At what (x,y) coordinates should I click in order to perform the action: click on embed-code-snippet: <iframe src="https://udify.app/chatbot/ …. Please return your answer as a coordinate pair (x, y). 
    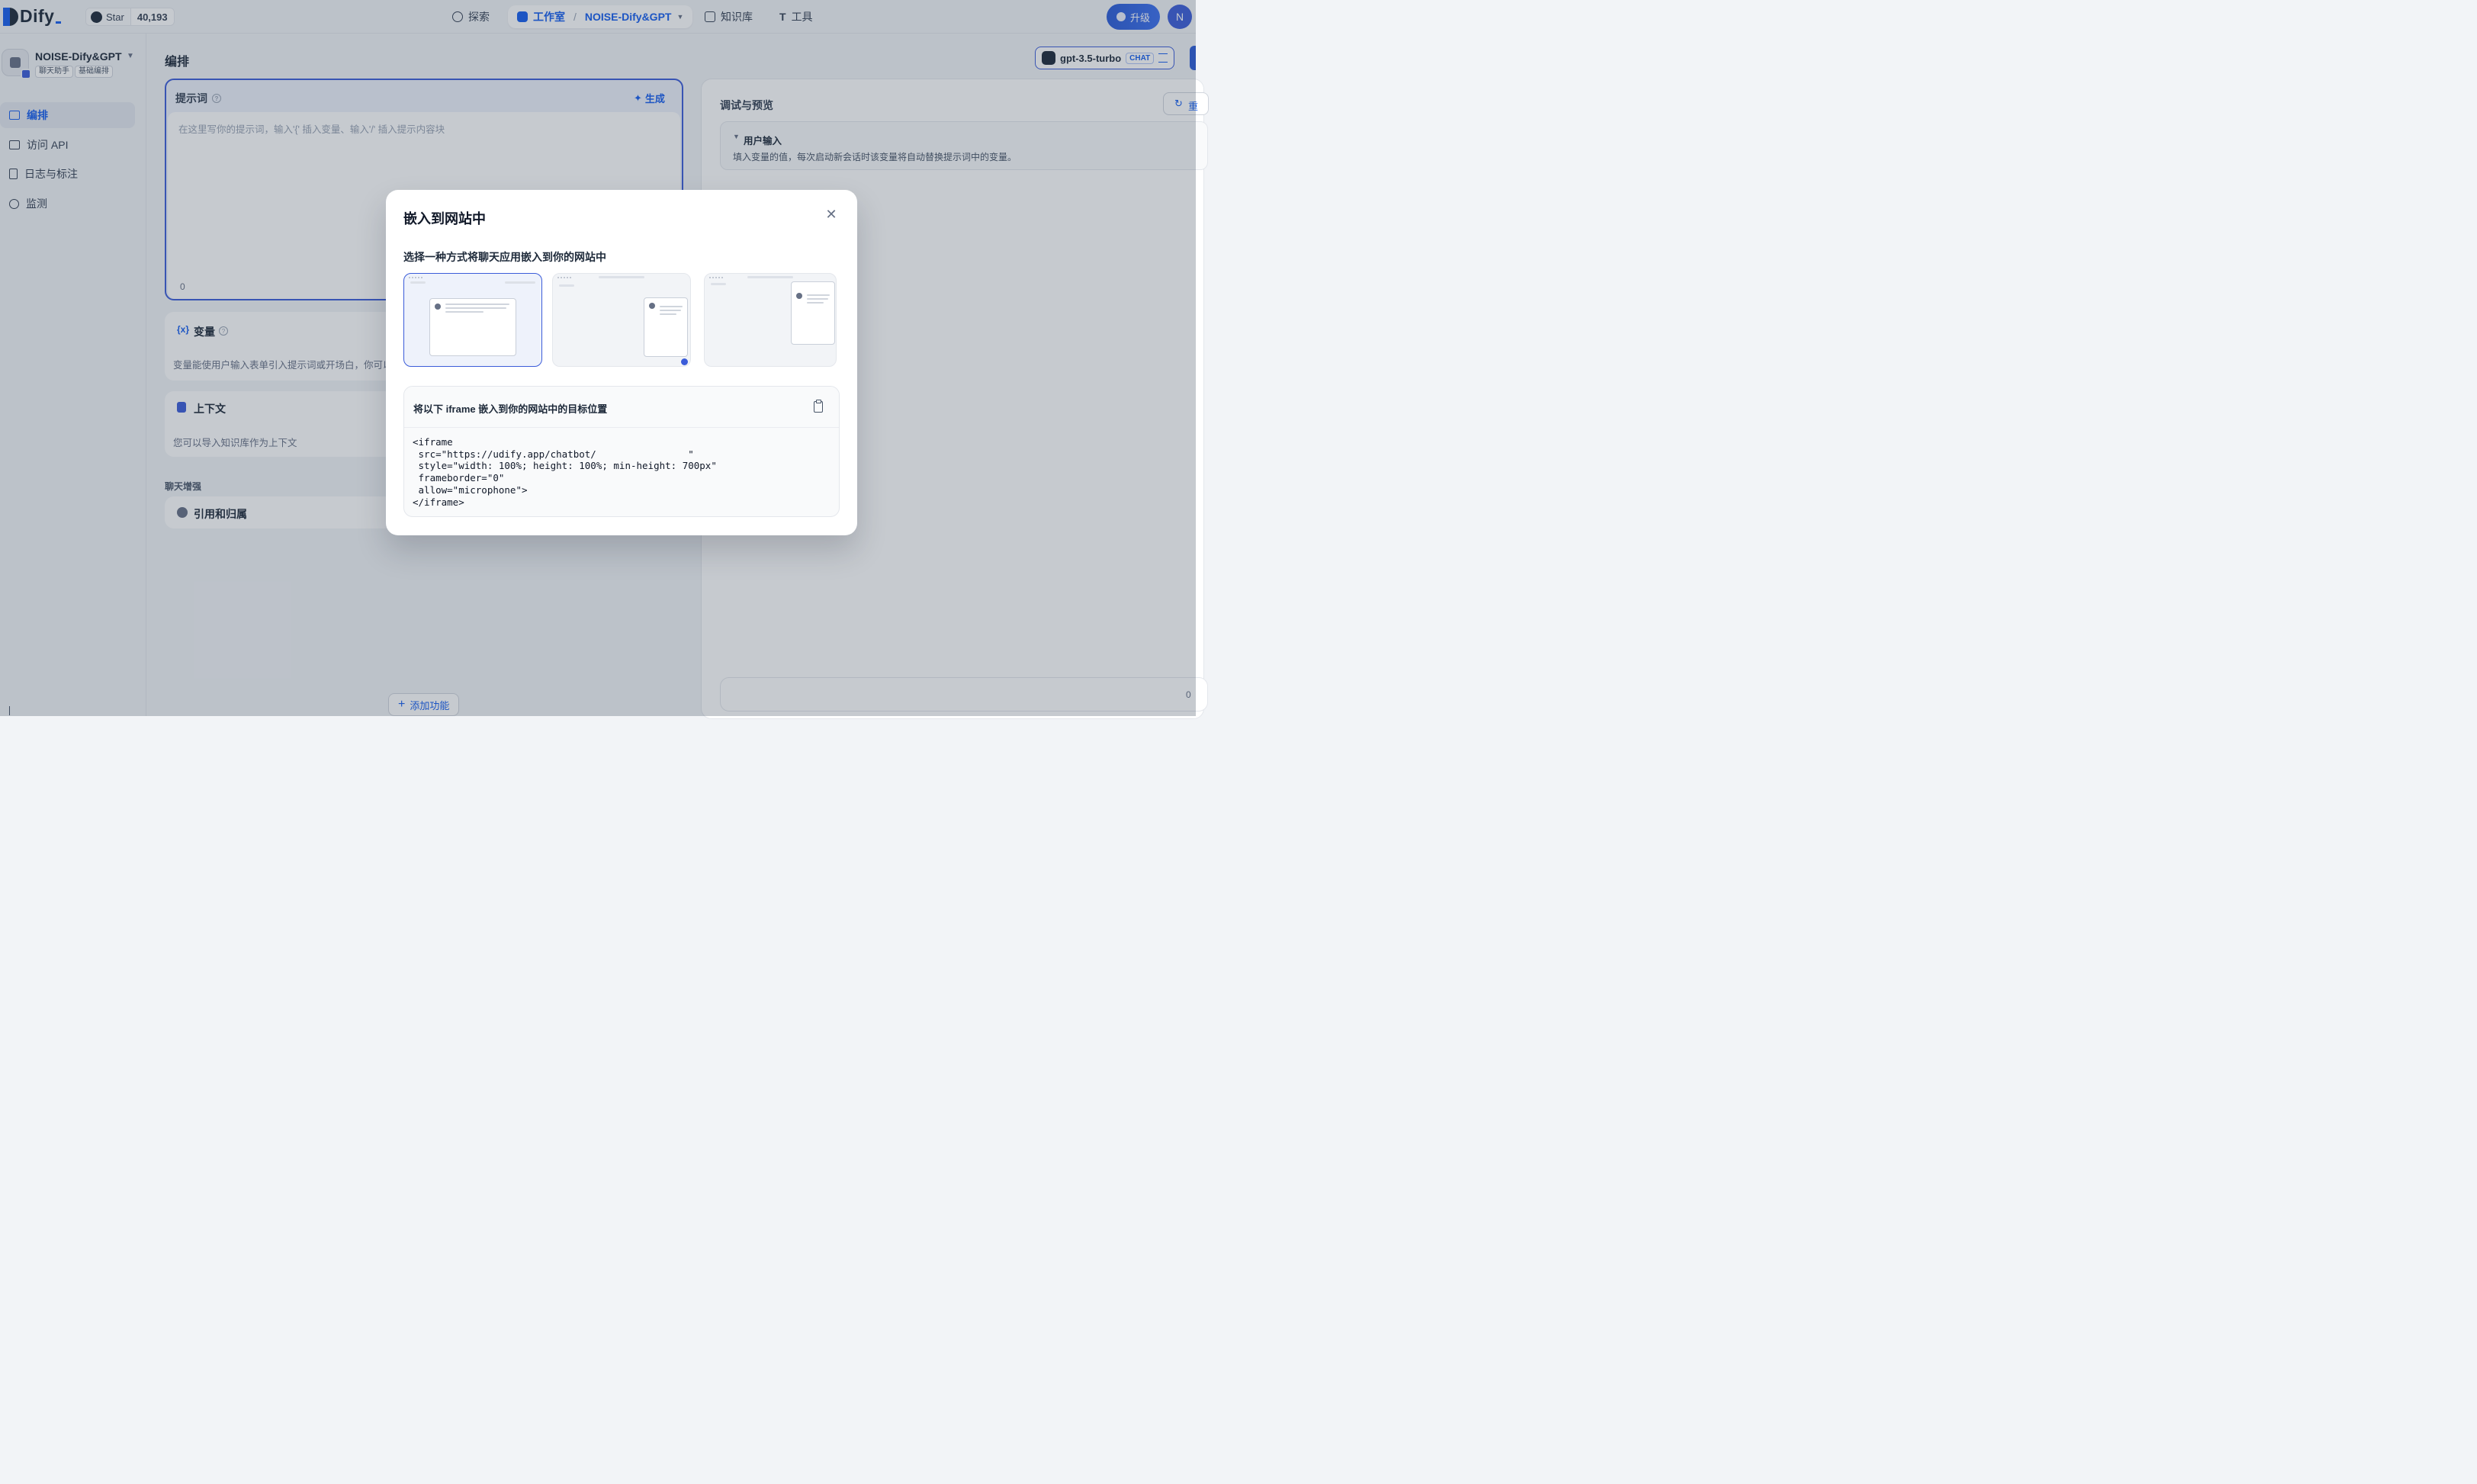
    Looking at the image, I should click on (565, 472).